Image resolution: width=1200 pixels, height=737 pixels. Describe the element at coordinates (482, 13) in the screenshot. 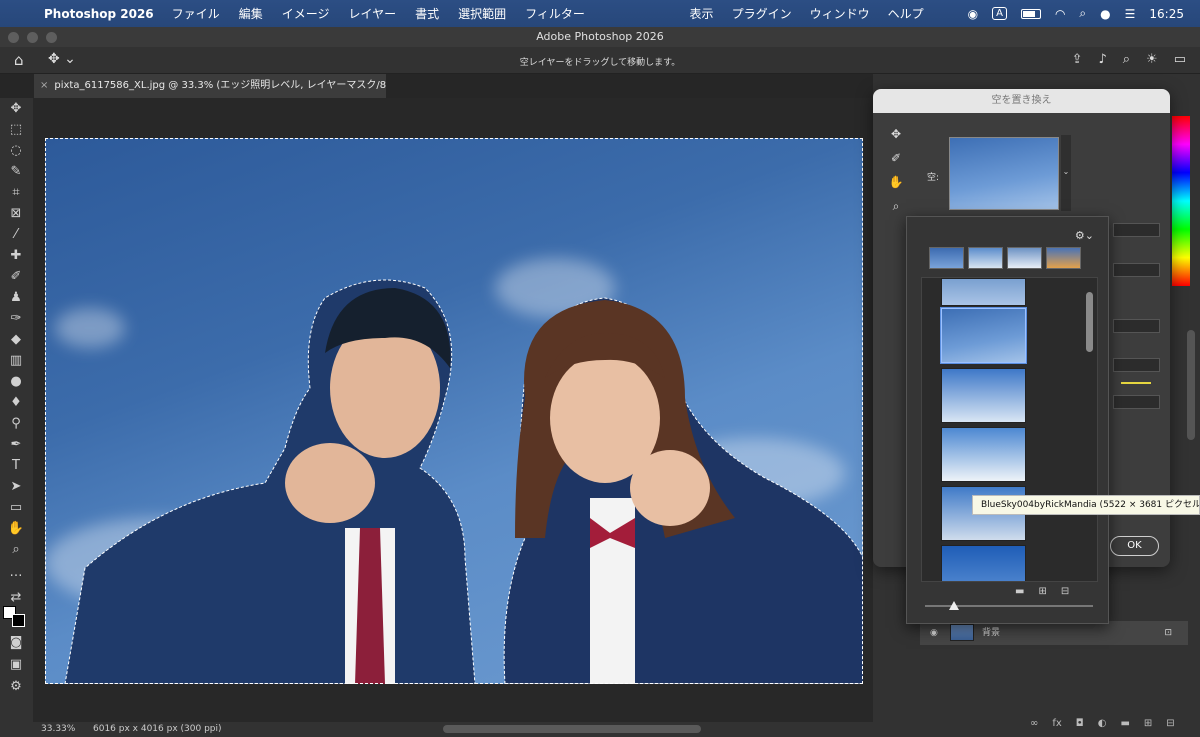

I see `menu-select: 選択範囲` at that location.